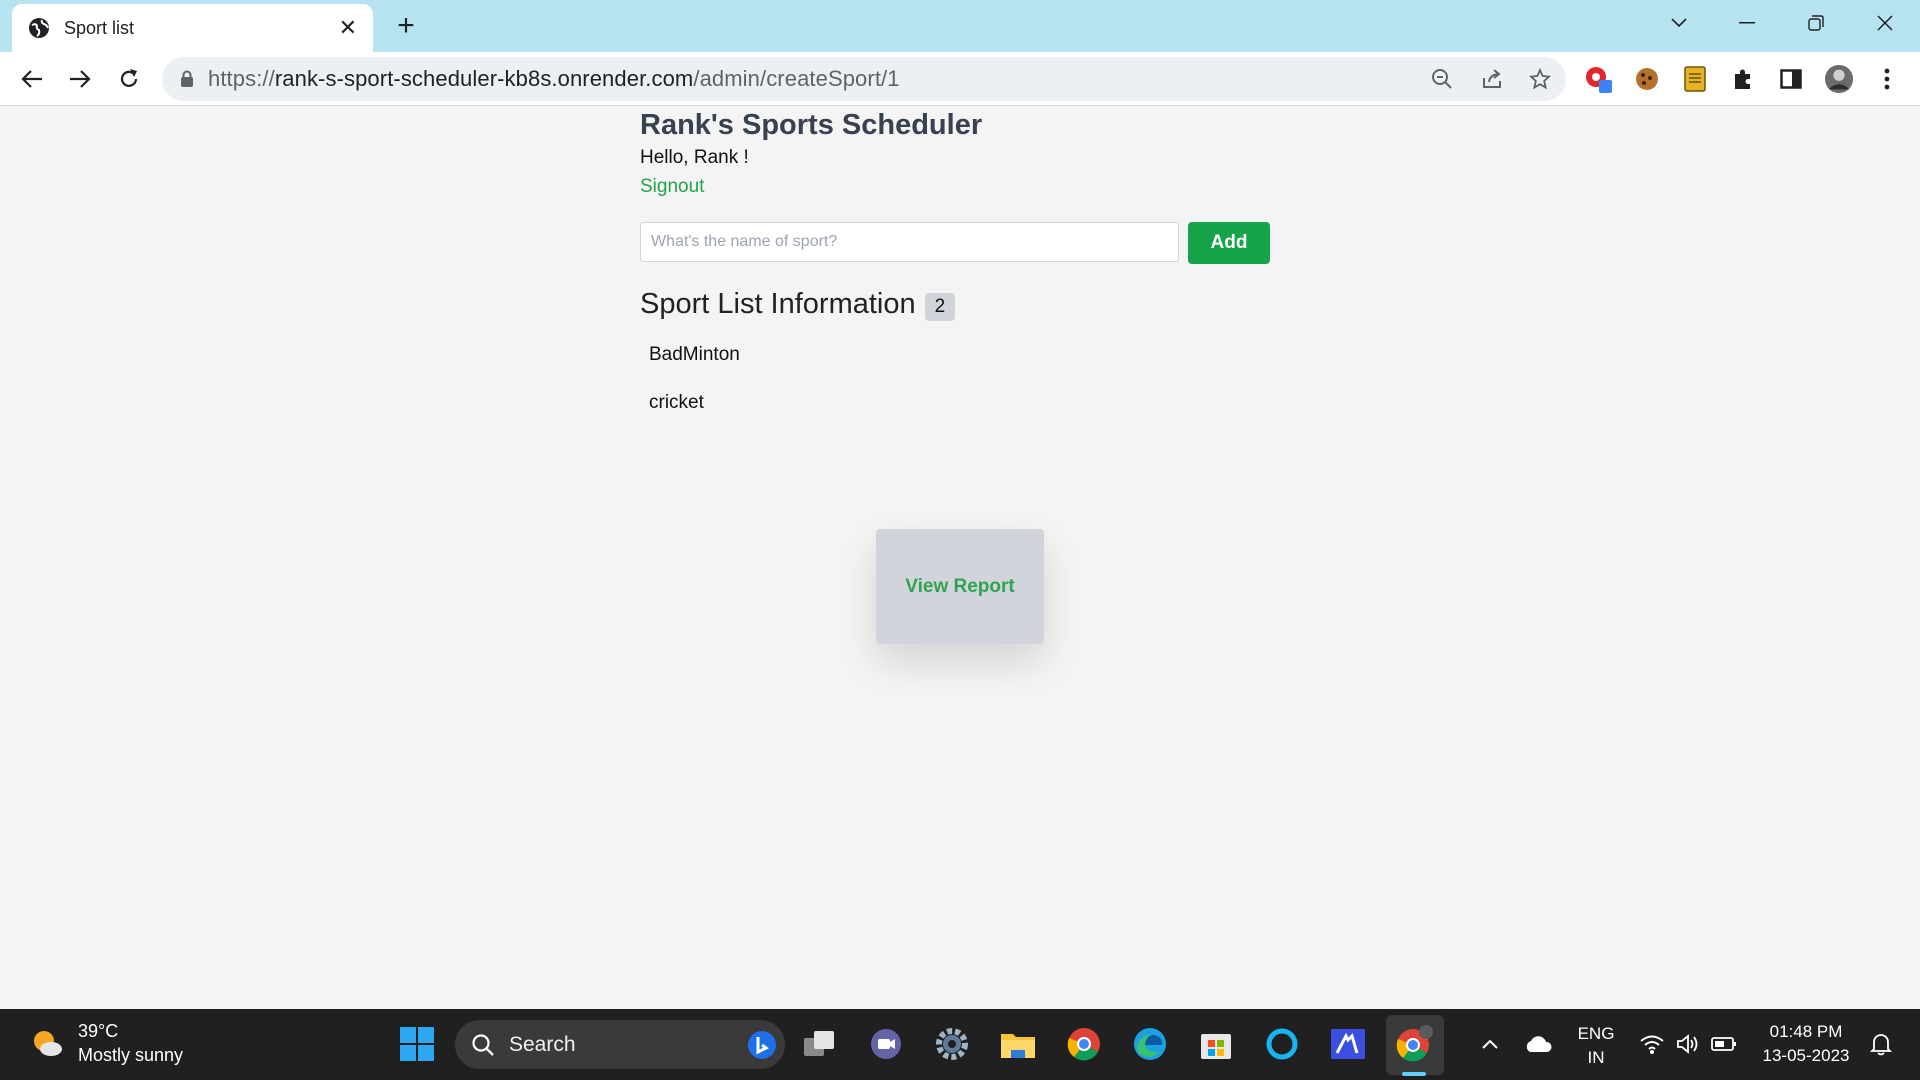 This screenshot has width=1920, height=1080. Describe the element at coordinates (1806, 1055) in the screenshot. I see `clock-date: 13-05-2023` at that location.